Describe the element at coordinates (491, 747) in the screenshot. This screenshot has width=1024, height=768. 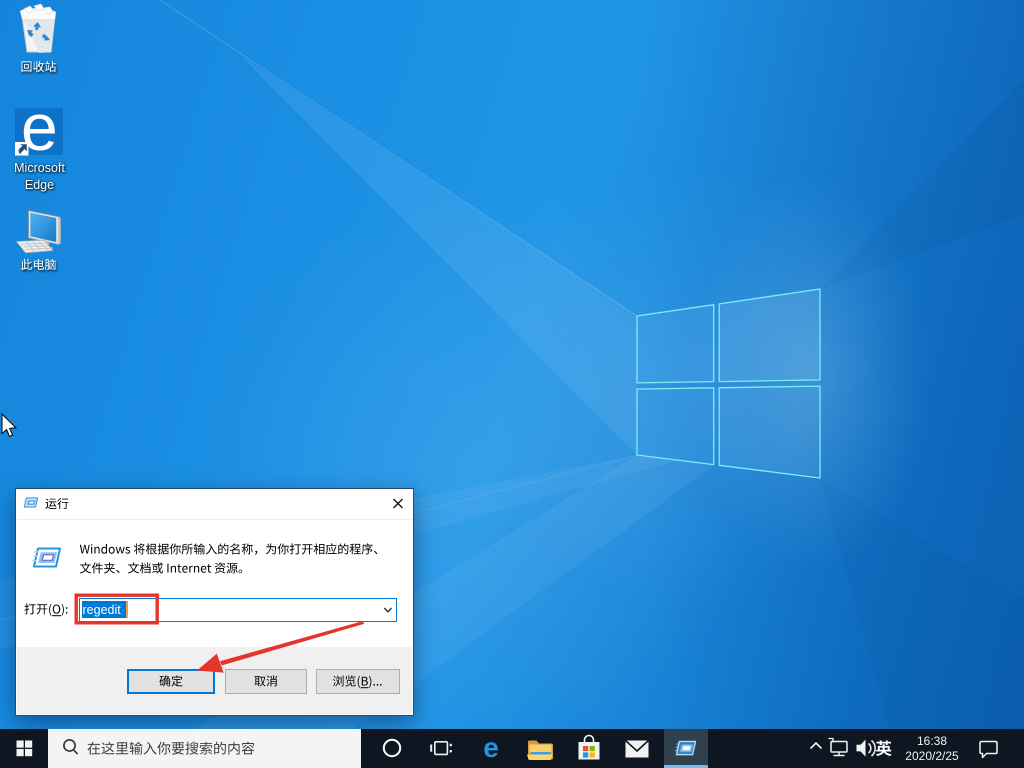
I see `svg-text: e` at that location.